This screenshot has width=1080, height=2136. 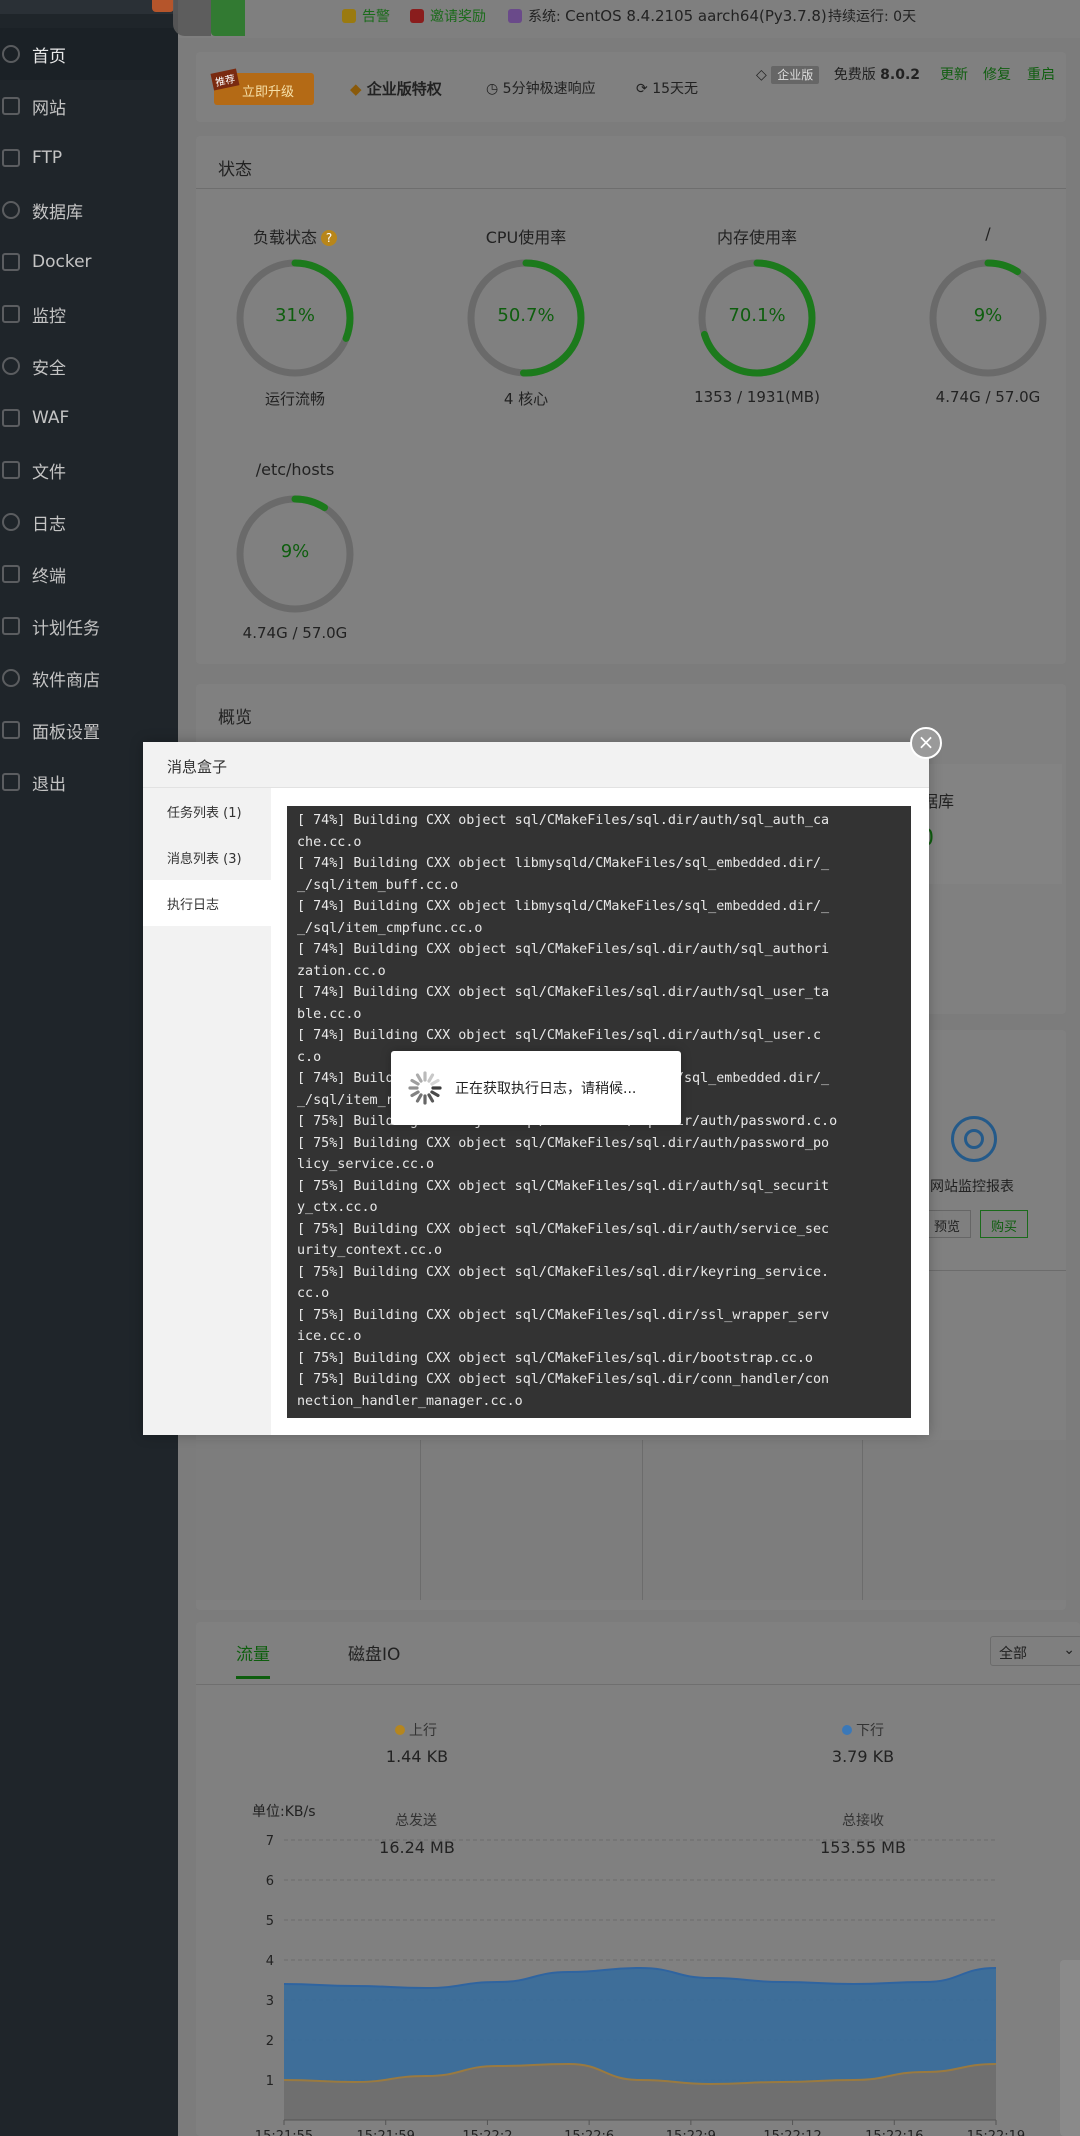 What do you see at coordinates (270, 1961) in the screenshot?
I see `y-tick-label: 4` at bounding box center [270, 1961].